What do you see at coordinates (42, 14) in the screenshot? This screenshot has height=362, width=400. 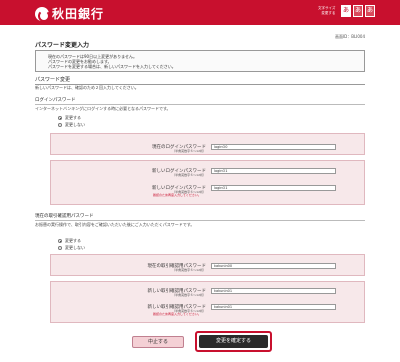 I see `bank-logo-icon` at bounding box center [42, 14].